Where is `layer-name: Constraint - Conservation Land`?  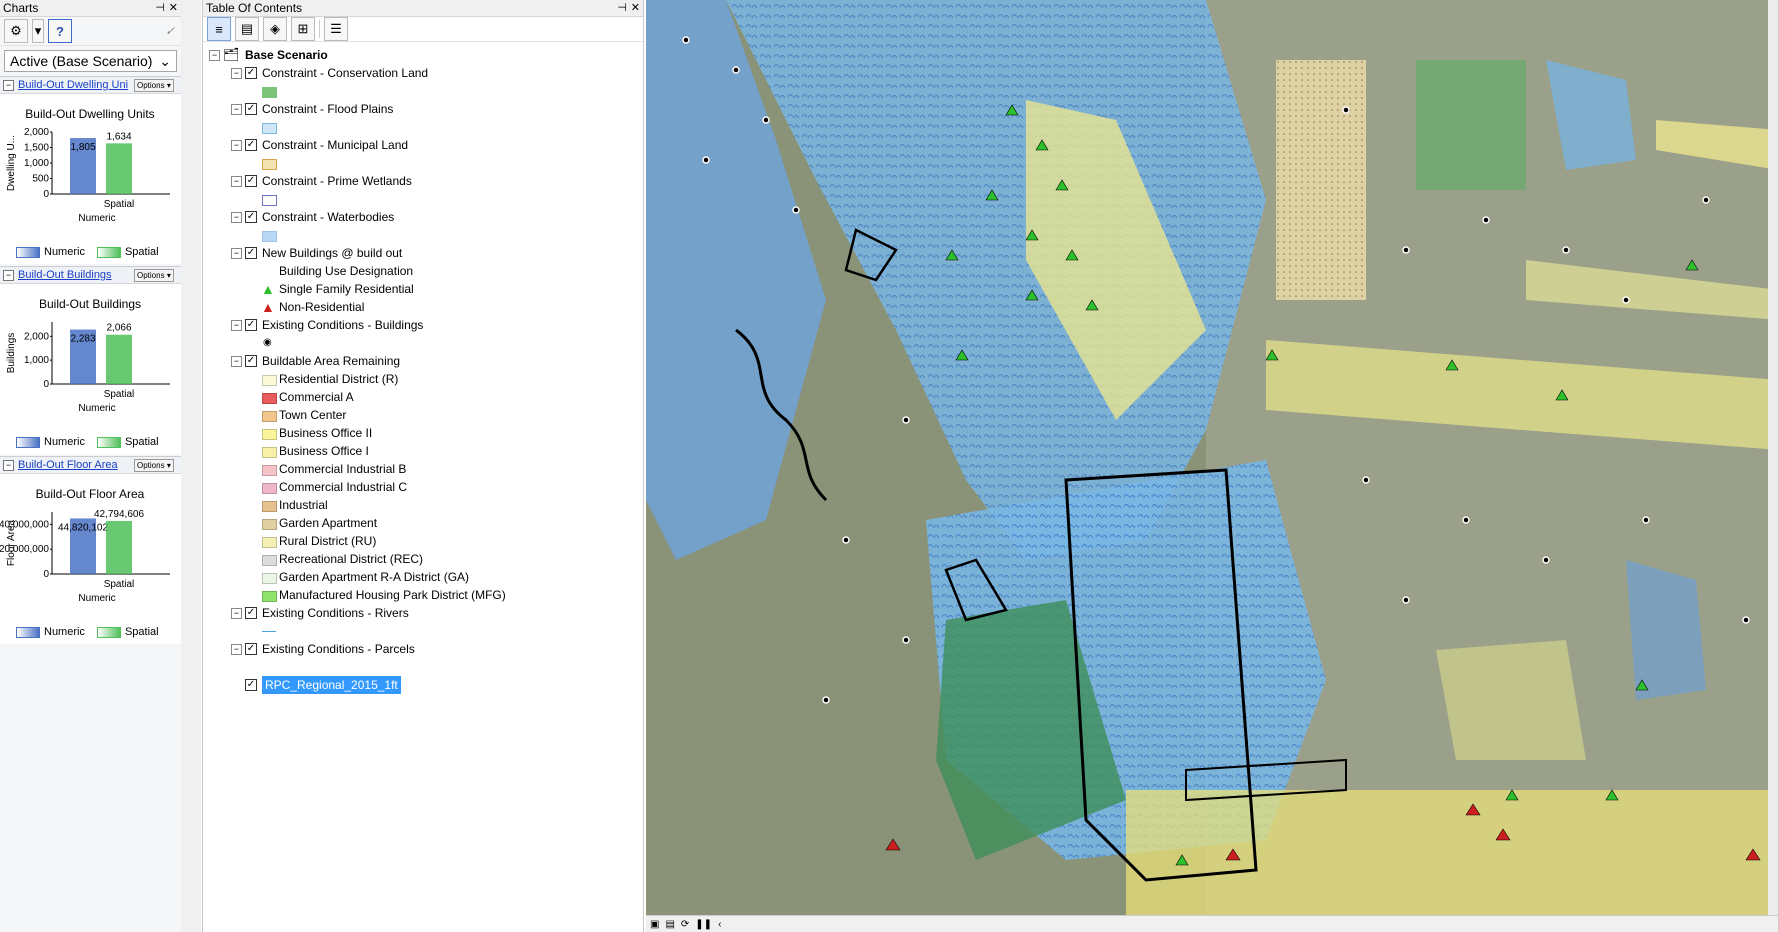
layer-name: Constraint - Conservation Land is located at coordinates (345, 73).